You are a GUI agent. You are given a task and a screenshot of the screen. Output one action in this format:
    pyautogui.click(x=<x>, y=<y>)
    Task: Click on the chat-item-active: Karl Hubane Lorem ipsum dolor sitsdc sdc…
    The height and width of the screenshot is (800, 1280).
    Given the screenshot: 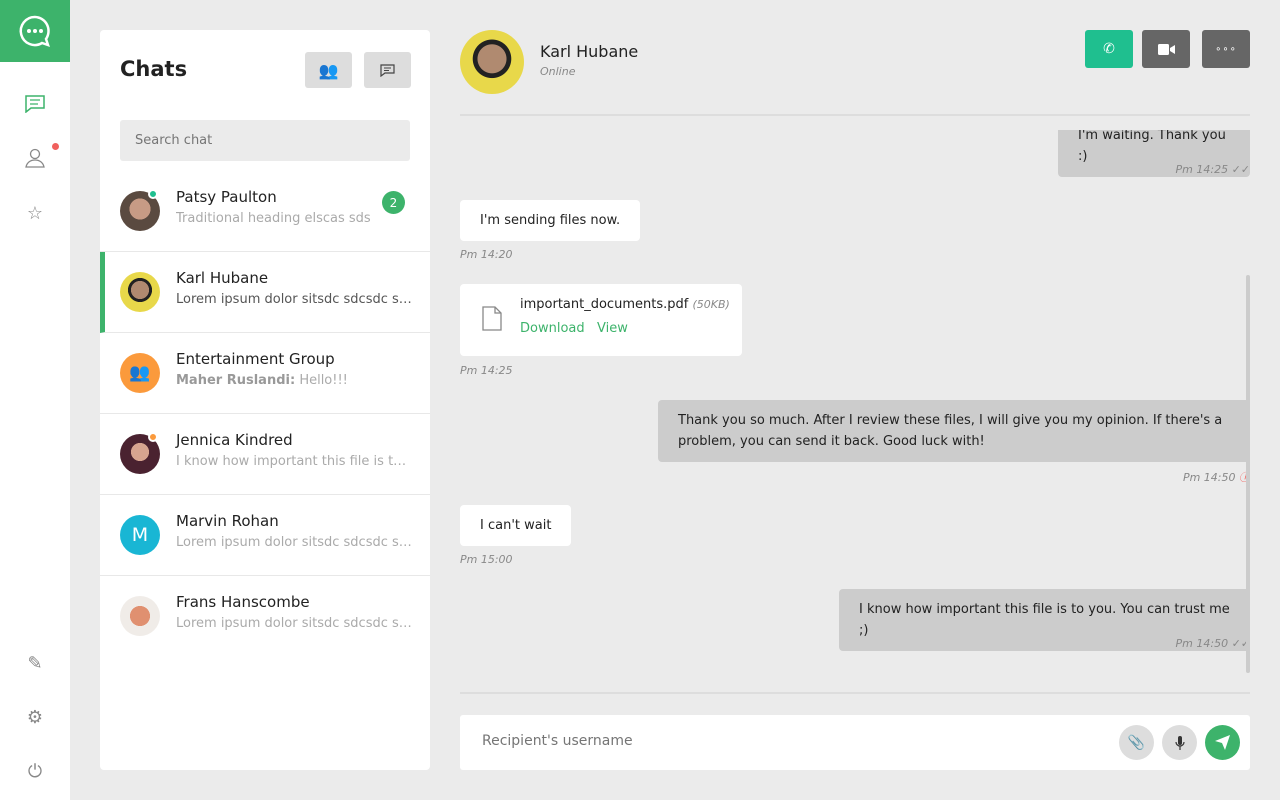 What is the action you would take?
    pyautogui.click(x=265, y=292)
    